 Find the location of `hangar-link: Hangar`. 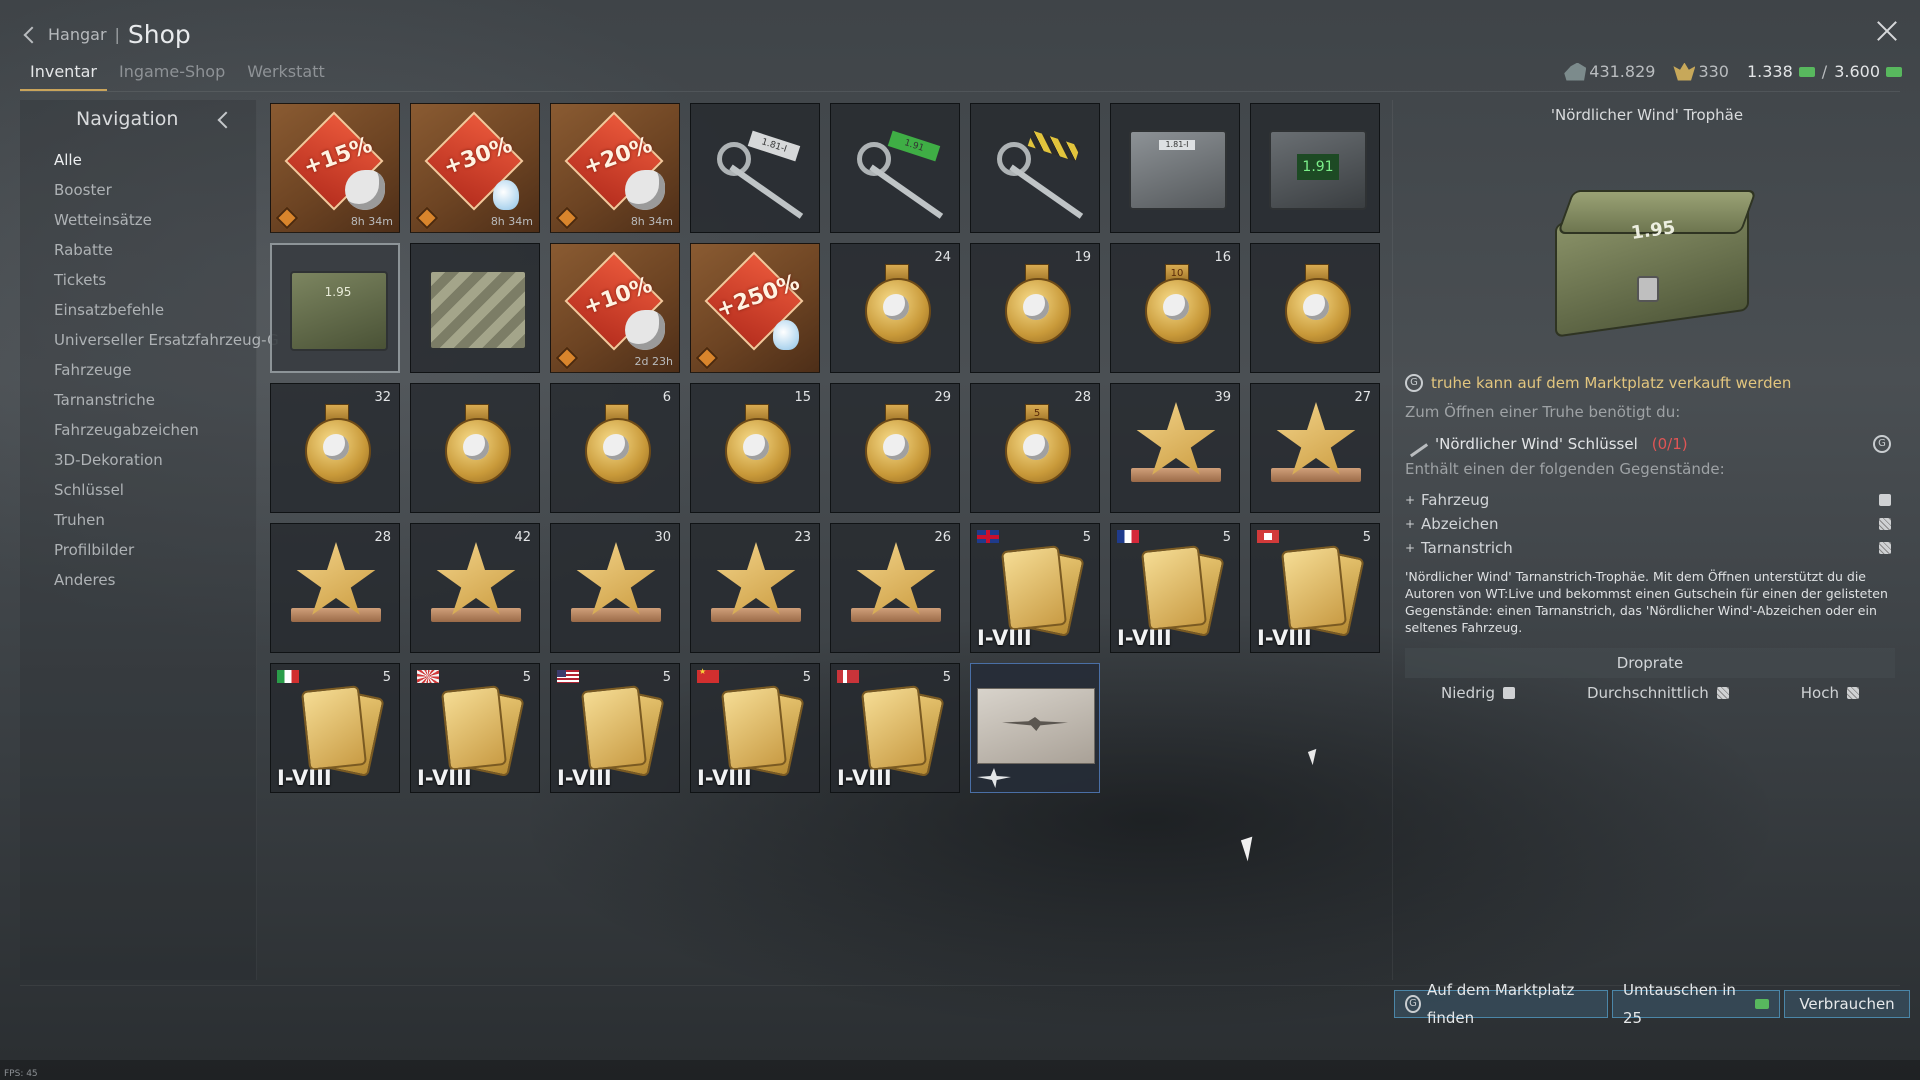

hangar-link: Hangar is located at coordinates (77, 34).